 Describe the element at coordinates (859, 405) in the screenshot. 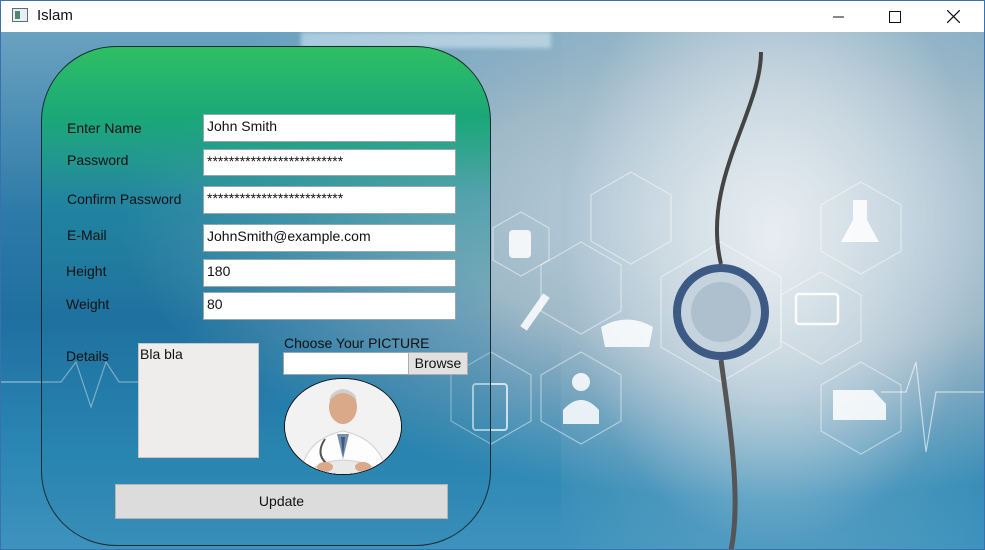

I see `ambulance-icon` at that location.